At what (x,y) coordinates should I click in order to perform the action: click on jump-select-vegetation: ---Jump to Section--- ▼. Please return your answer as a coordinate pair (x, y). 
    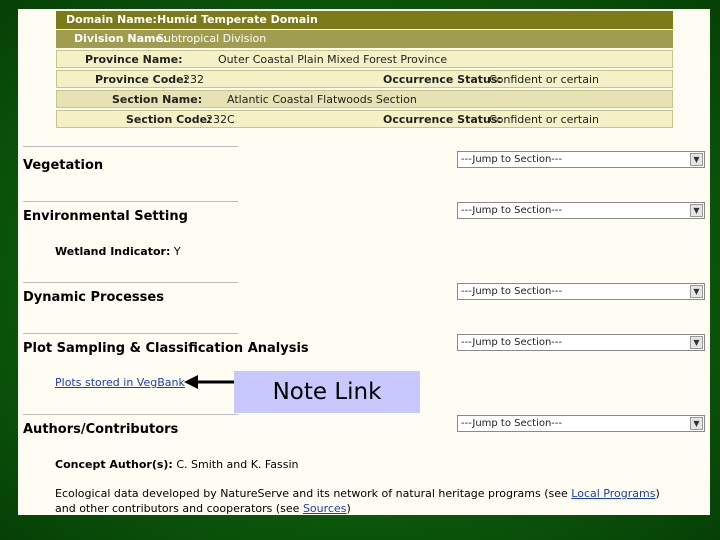
    Looking at the image, I should click on (581, 159).